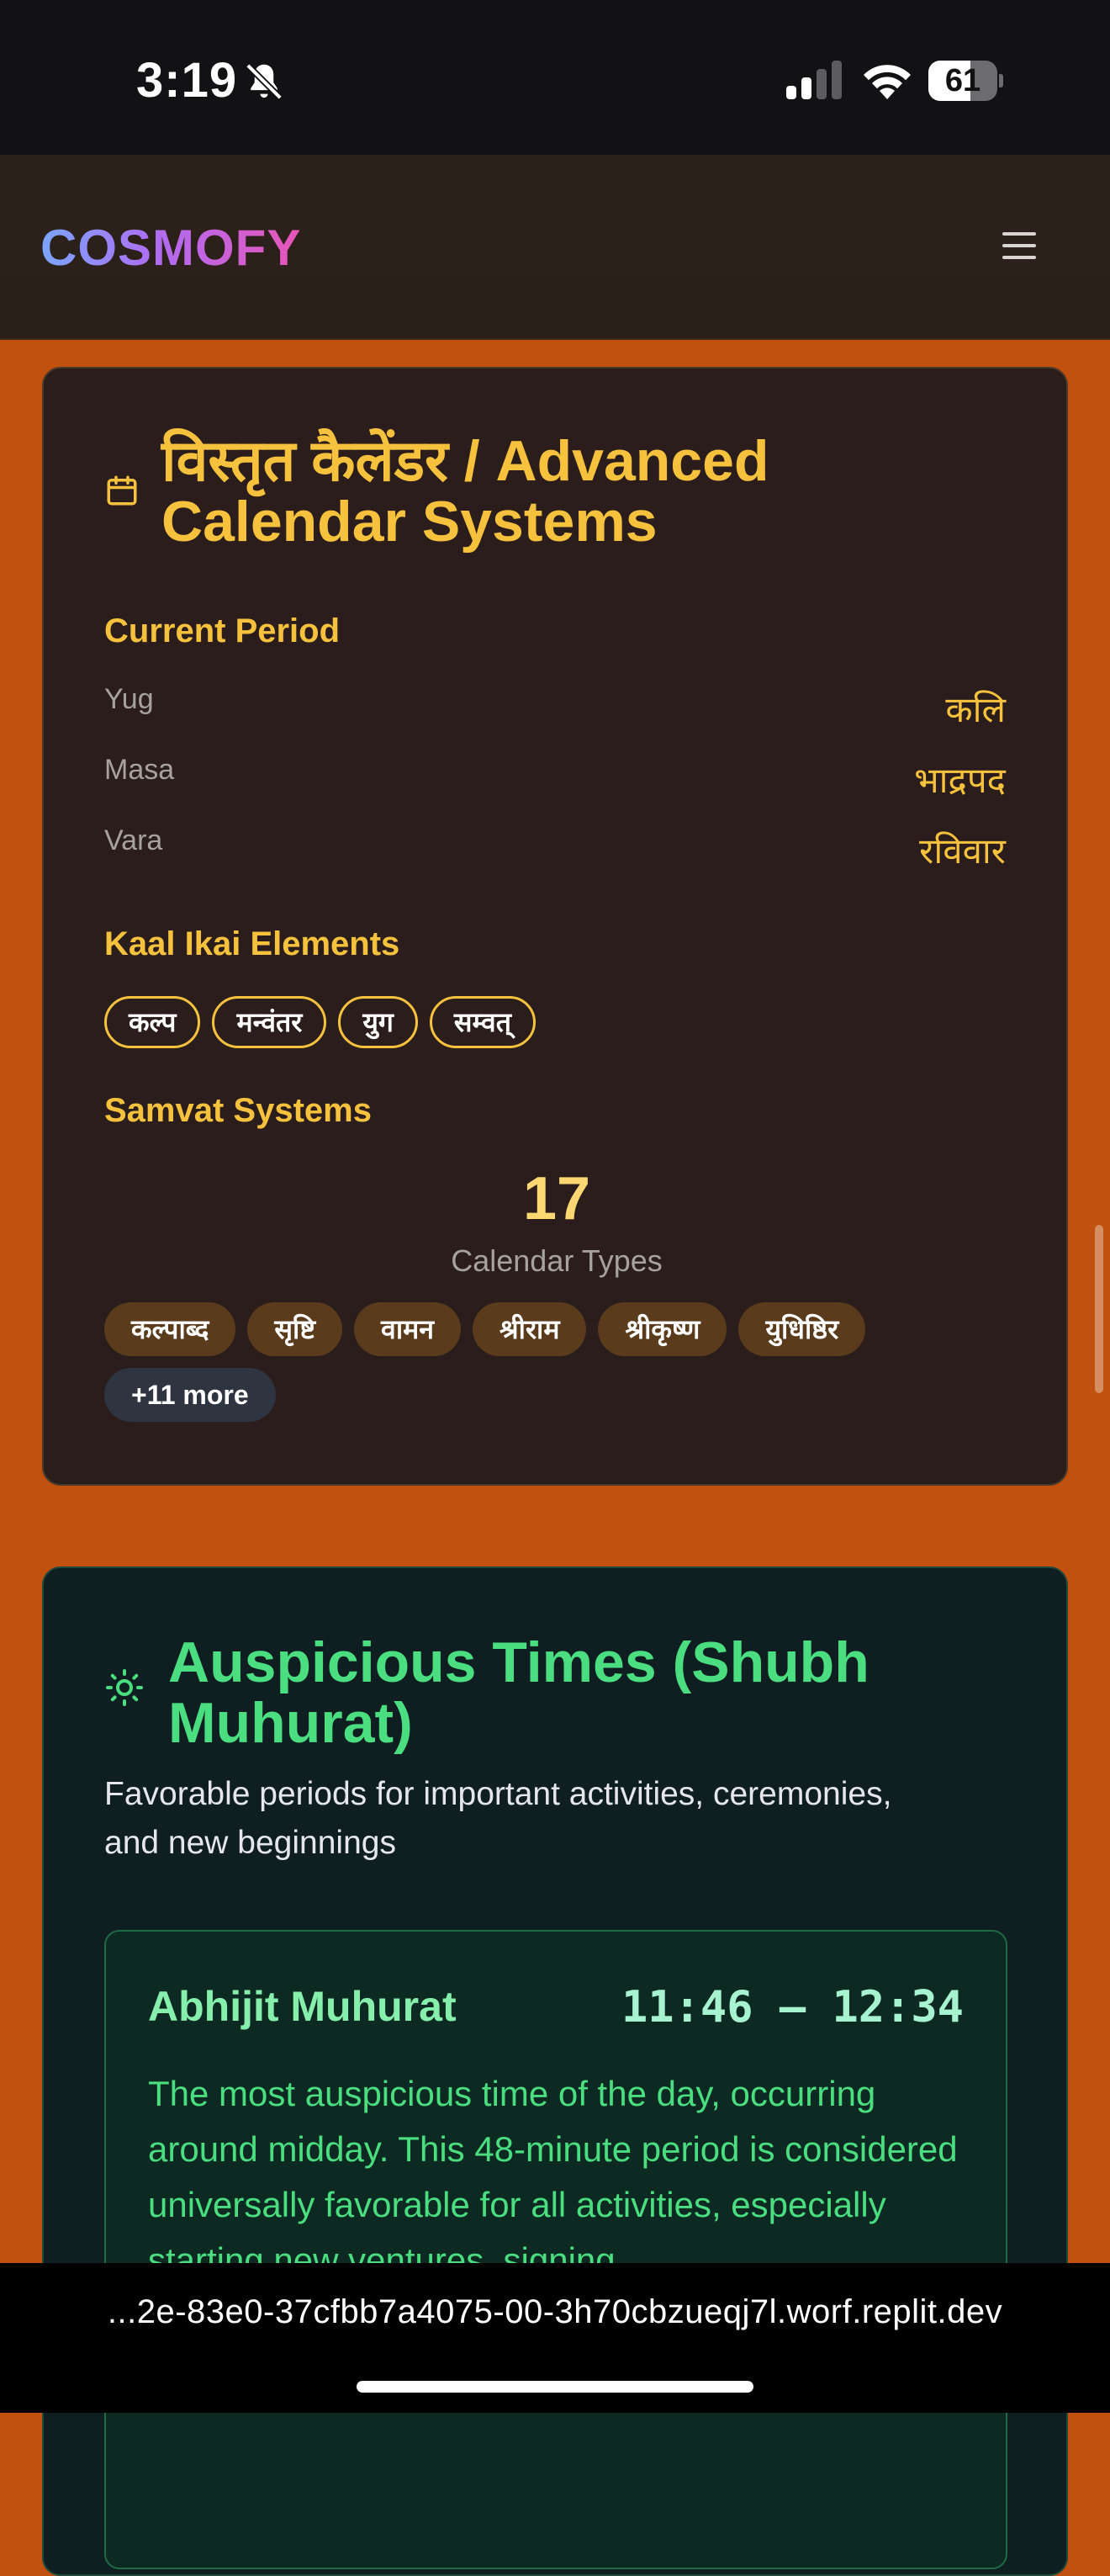 The height and width of the screenshot is (2576, 1110). What do you see at coordinates (265, 81) in the screenshot?
I see `bell-off-icon` at bounding box center [265, 81].